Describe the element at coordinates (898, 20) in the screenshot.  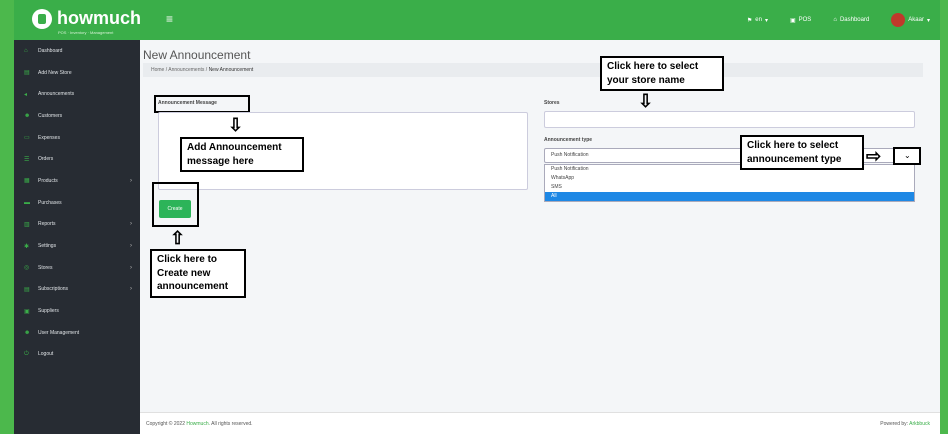
I see `avatar` at that location.